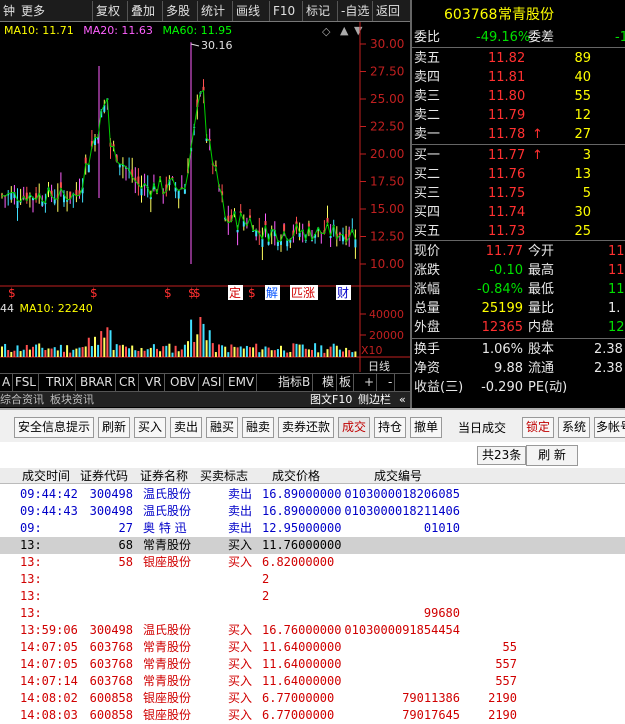 The image size is (625, 724). I want to click on indicator-tab: EMV, so click(242, 382).